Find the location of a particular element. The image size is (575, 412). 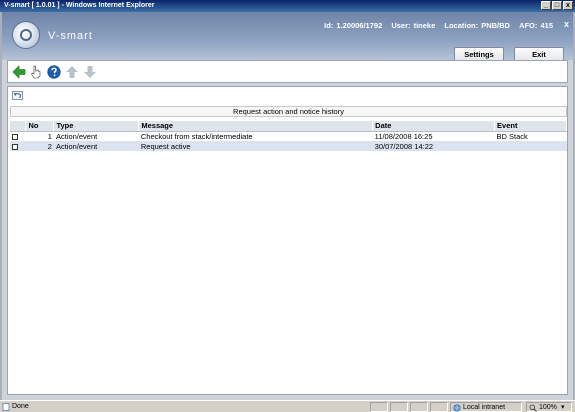

logo-text: V-smart is located at coordinates (70, 36).